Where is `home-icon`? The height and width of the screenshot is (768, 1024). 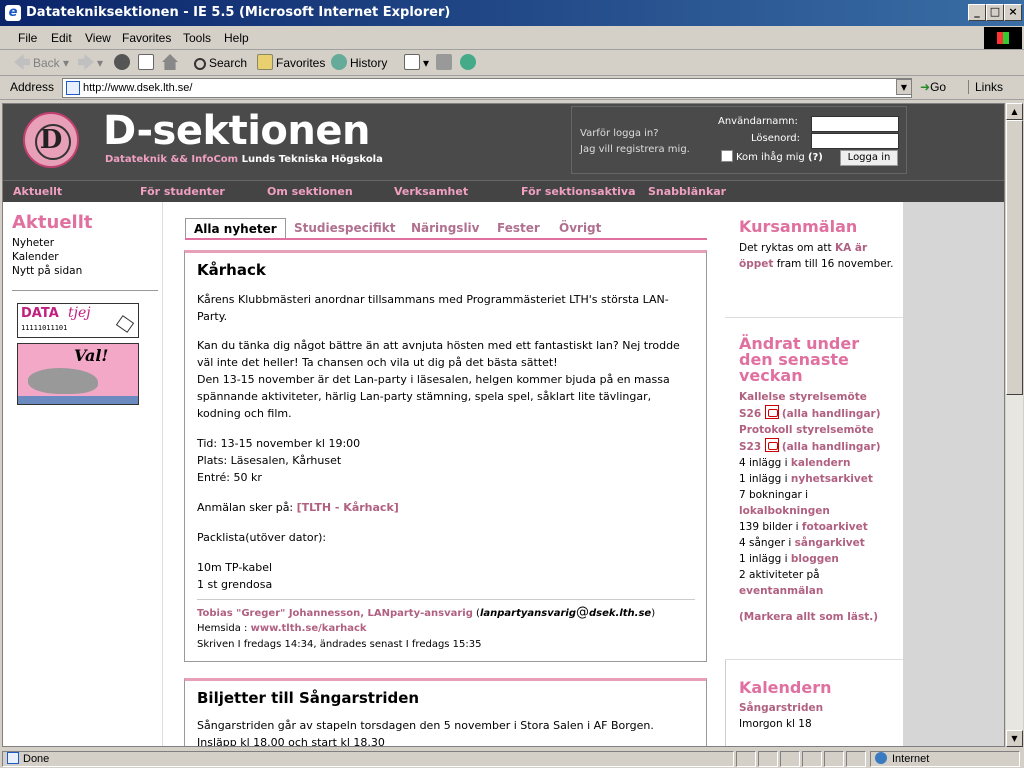
home-icon is located at coordinates (170, 62).